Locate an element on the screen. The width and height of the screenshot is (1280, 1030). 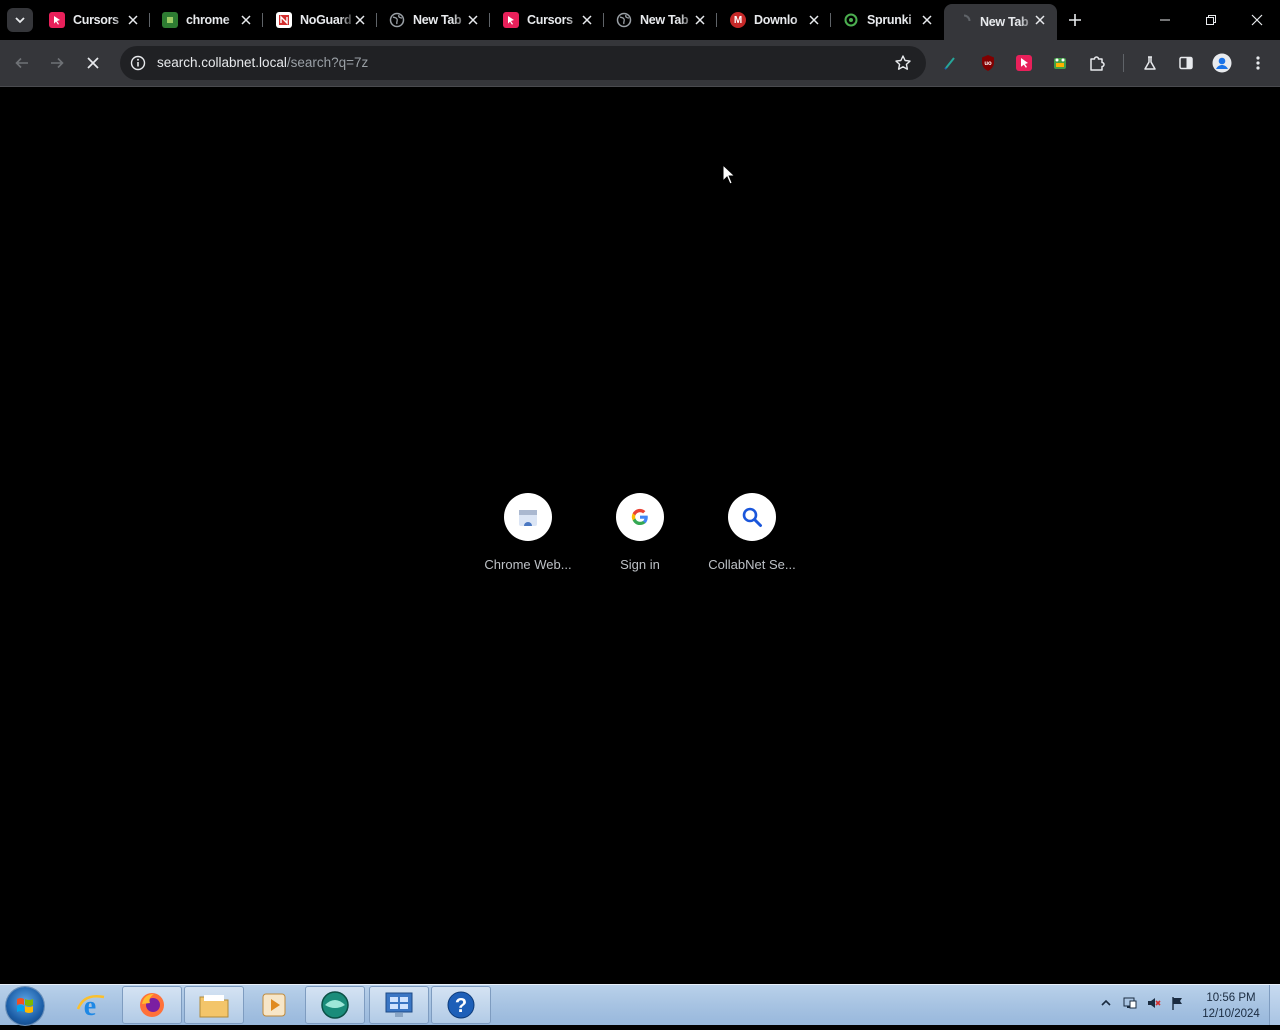
profile-avatar-icon is located at coordinates (1222, 63).